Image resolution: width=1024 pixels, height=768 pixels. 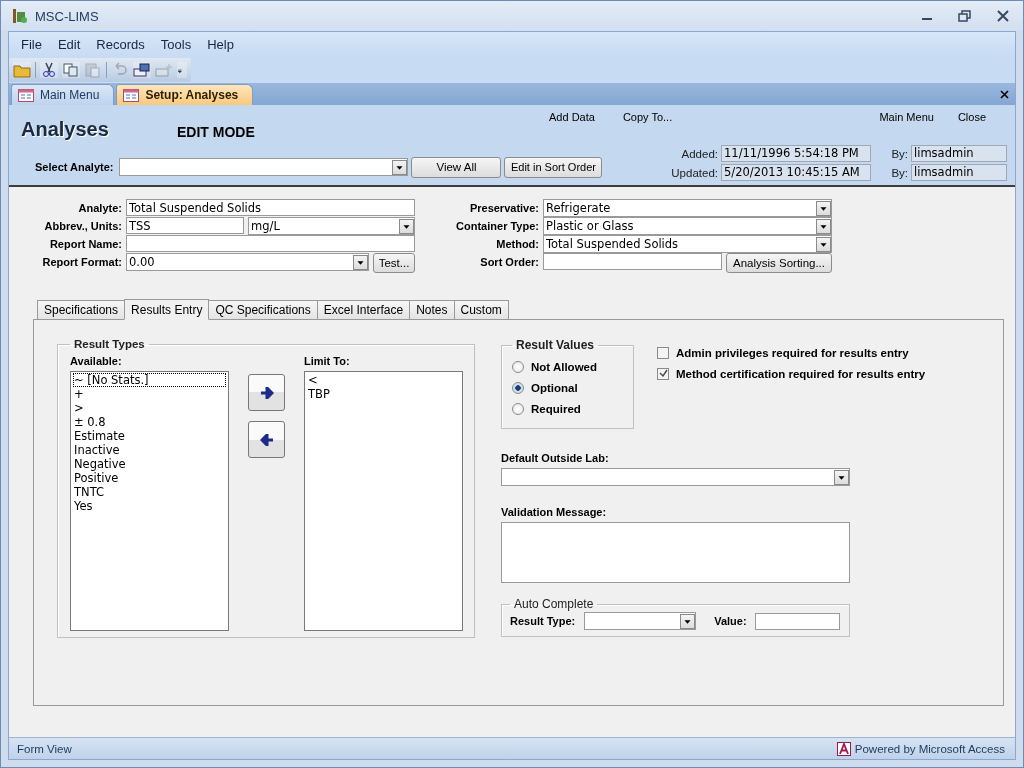 What do you see at coordinates (270, 207) in the screenshot?
I see `text-field: Total Suspended Solids` at bounding box center [270, 207].